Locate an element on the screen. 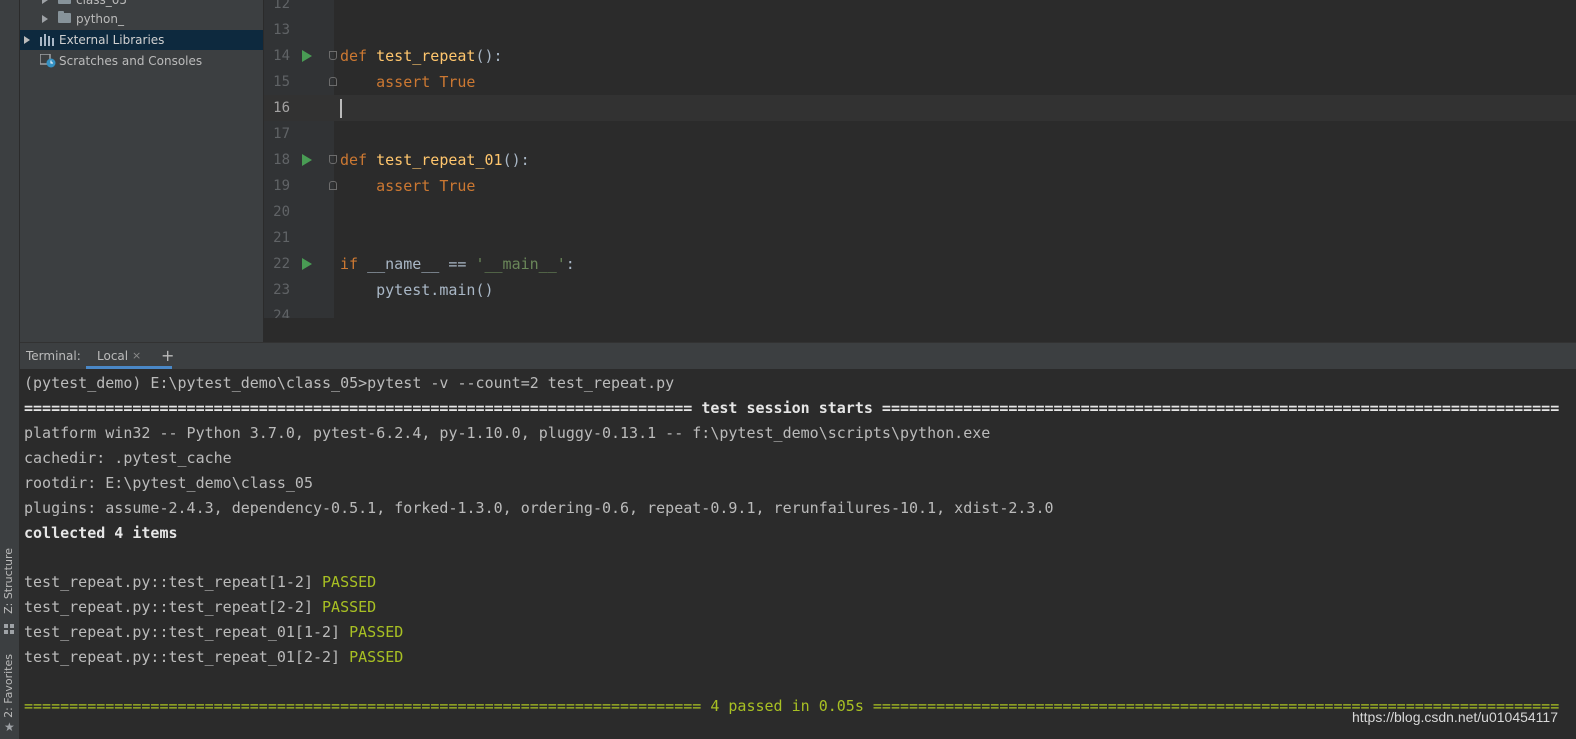 This screenshot has width=1576, height=739. line-number: 24 is located at coordinates (281, 313).